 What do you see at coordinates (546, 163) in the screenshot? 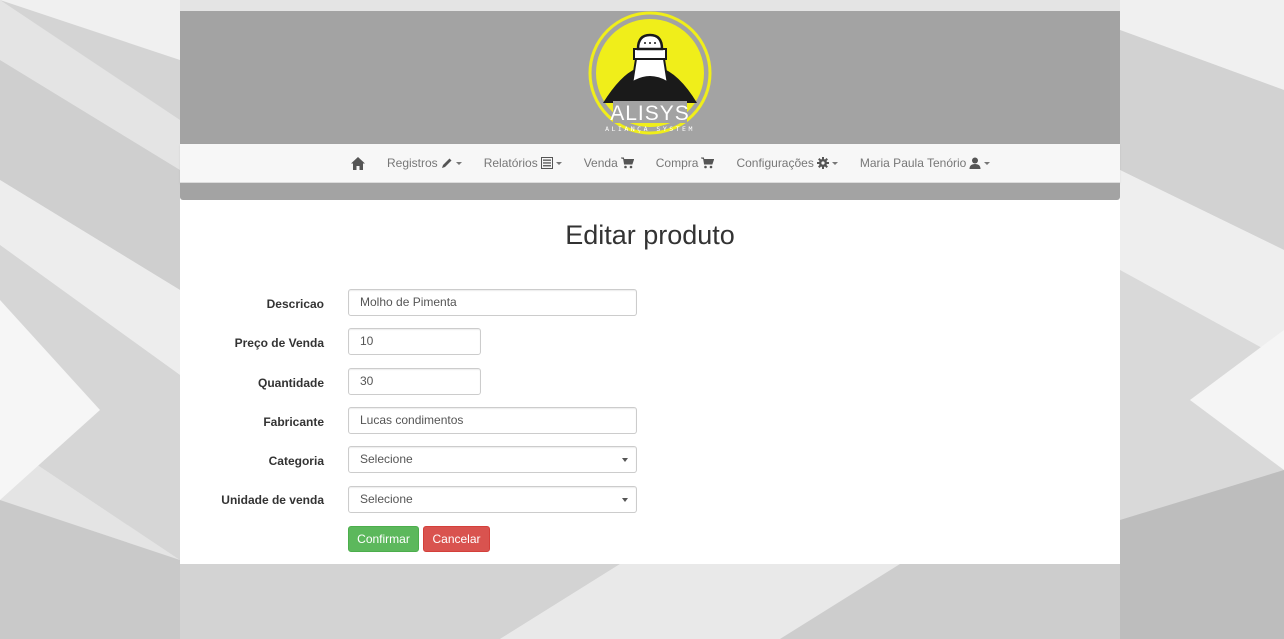
I see `list-alt-icon` at bounding box center [546, 163].